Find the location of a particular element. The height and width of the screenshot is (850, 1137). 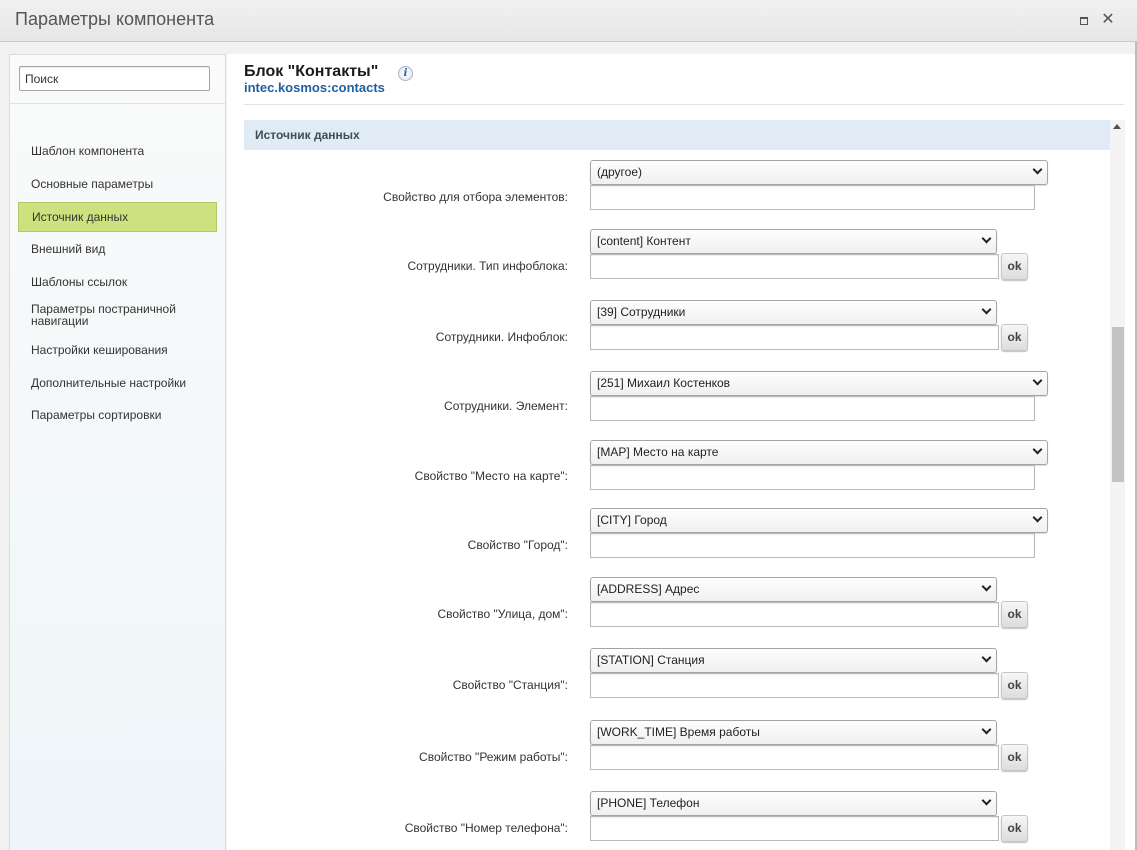

sidebar-item-template: Шаблон компонента is located at coordinates (117, 151).